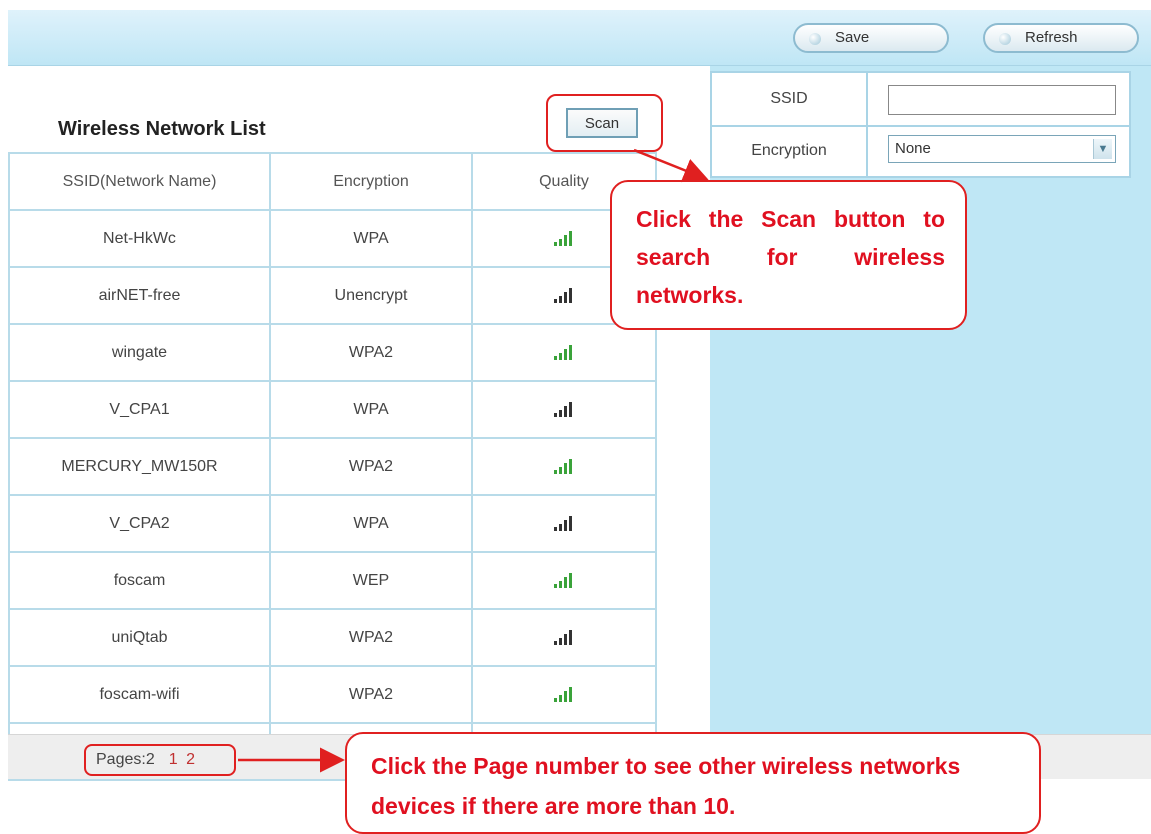 The height and width of the screenshot is (834, 1151). What do you see at coordinates (162, 129) in the screenshot?
I see `list-title: Wireless Network List` at bounding box center [162, 129].